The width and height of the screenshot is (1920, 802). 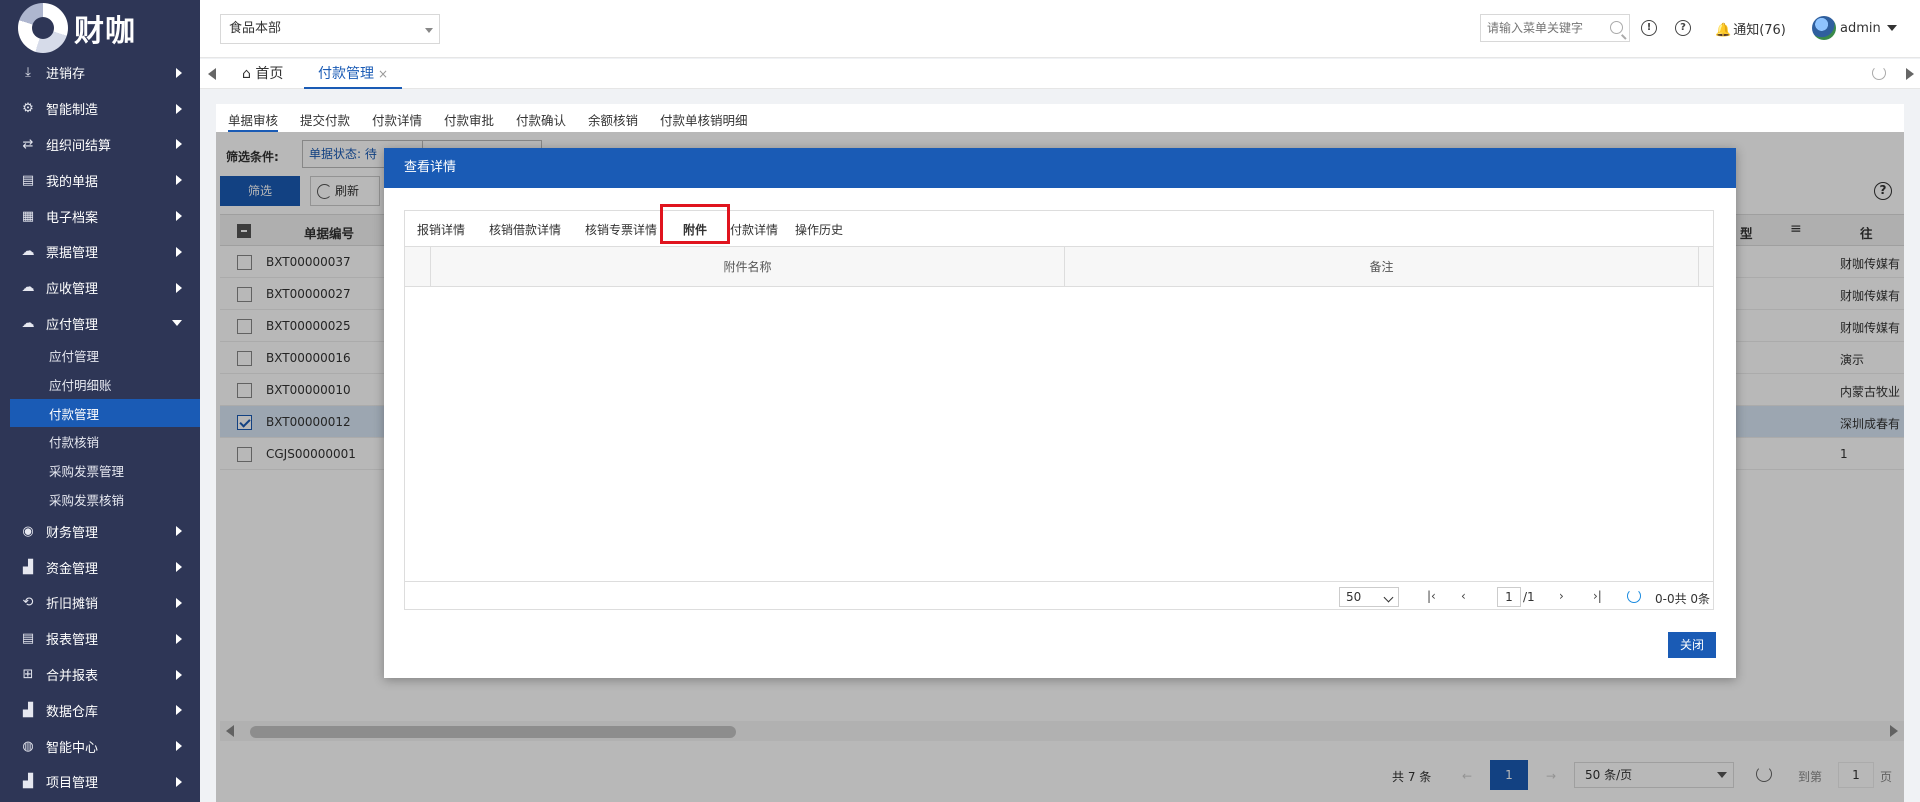 What do you see at coordinates (819, 229) in the screenshot?
I see `modal-tab: 操作历史` at bounding box center [819, 229].